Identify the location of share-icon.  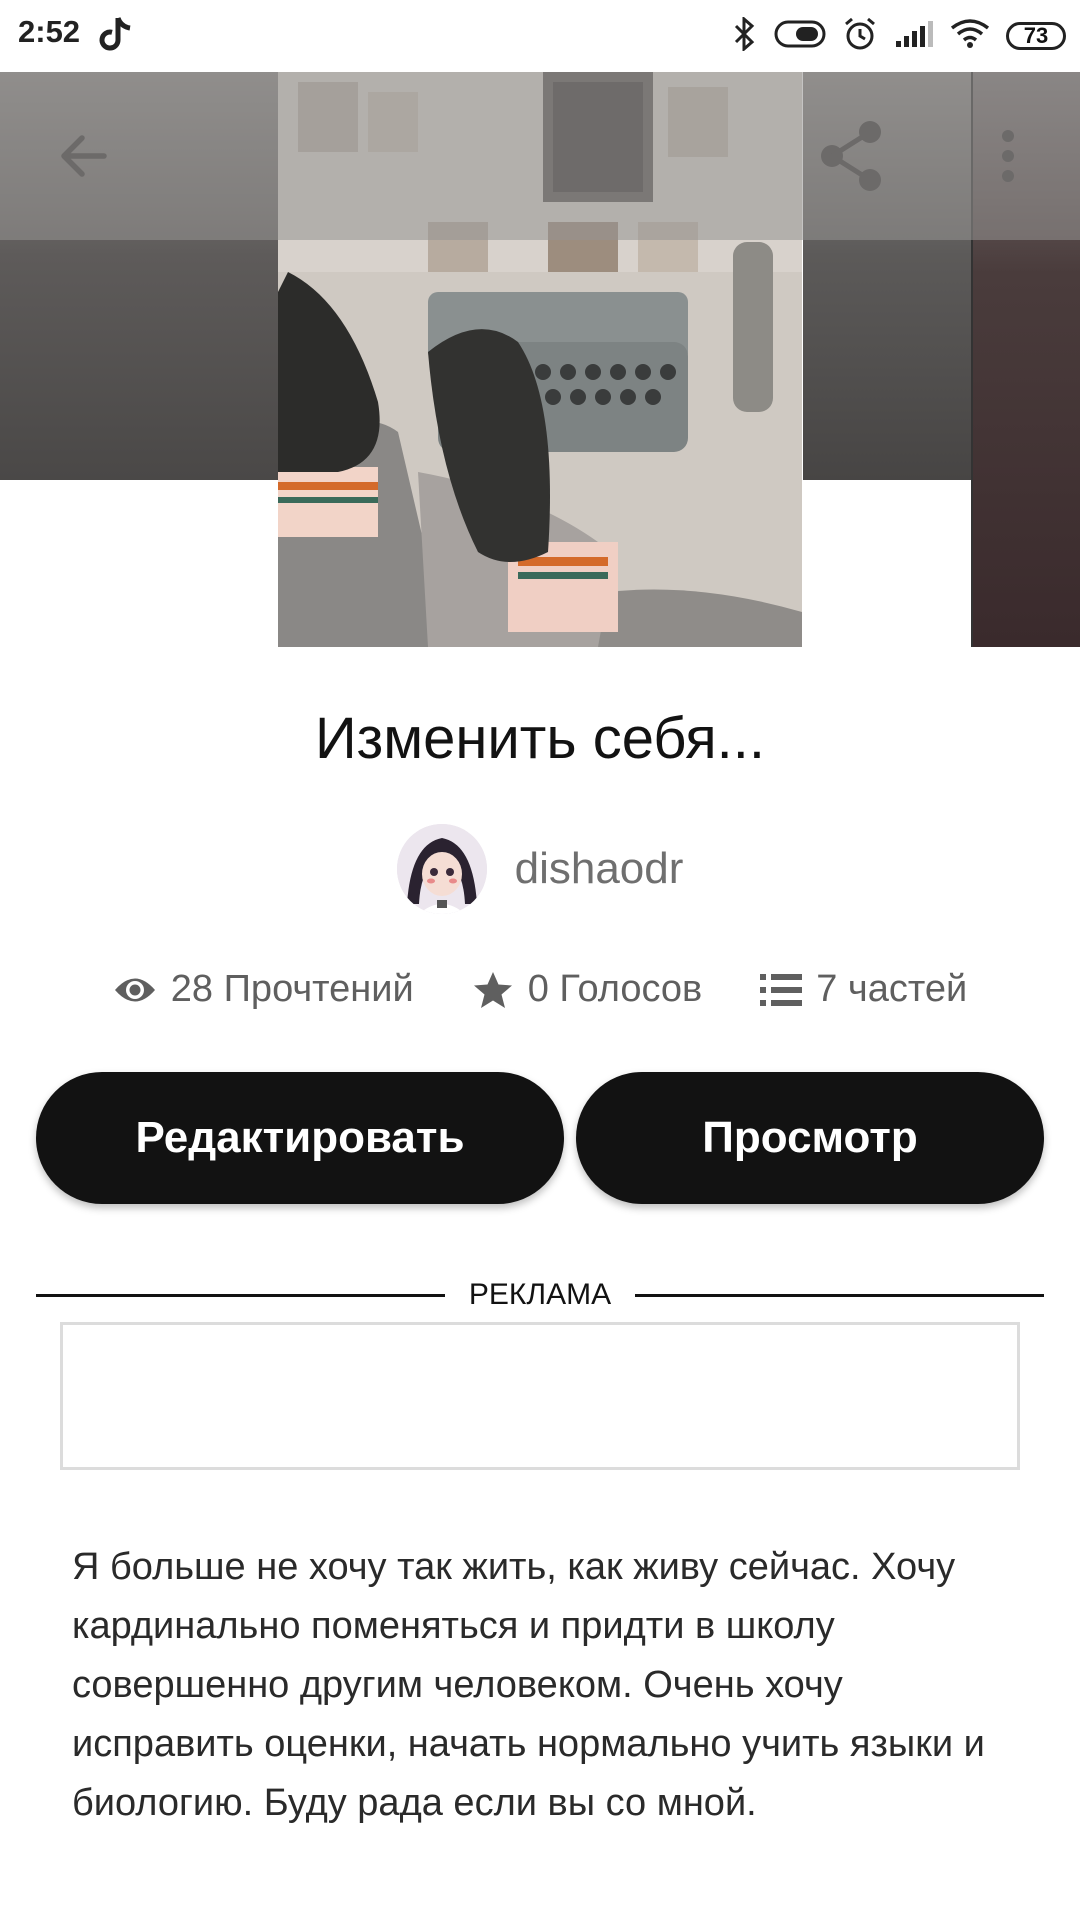
(851, 156).